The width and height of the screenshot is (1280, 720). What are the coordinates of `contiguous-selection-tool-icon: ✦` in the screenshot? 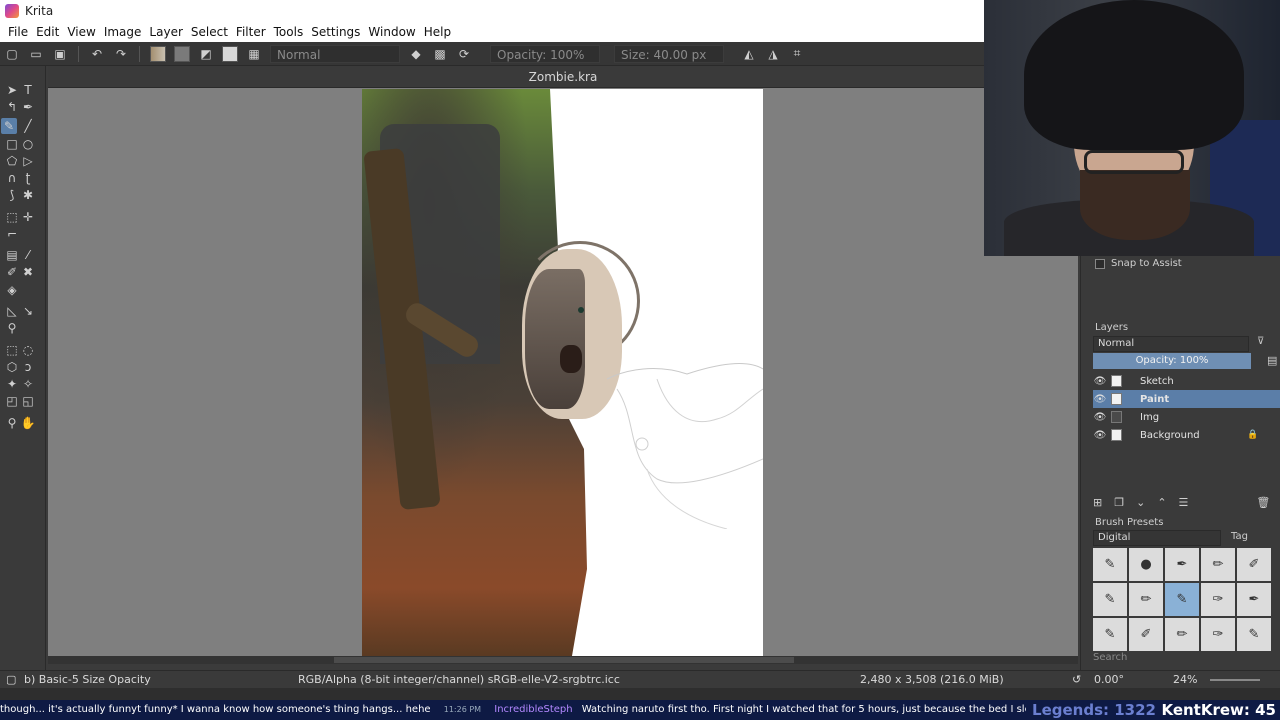 It's located at (12, 384).